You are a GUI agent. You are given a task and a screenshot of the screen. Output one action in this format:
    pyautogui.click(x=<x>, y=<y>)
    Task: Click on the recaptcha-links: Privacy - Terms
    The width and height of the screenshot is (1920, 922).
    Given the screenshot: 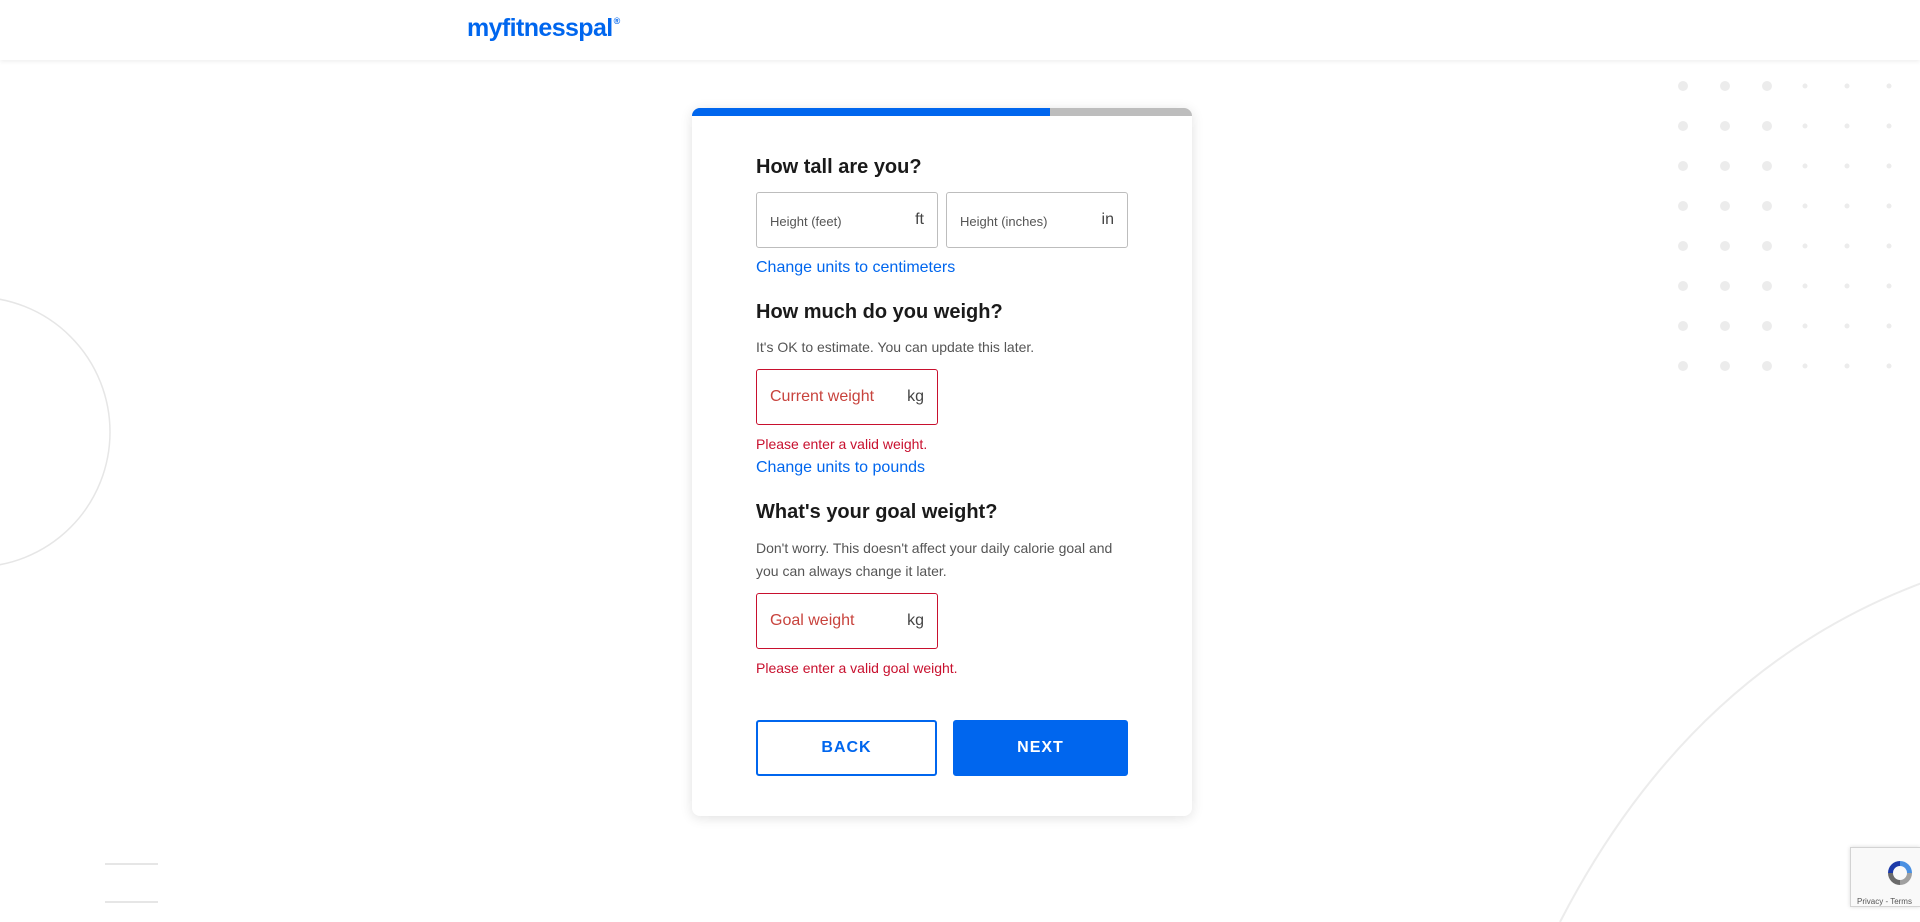 What is the action you would take?
    pyautogui.click(x=1884, y=901)
    